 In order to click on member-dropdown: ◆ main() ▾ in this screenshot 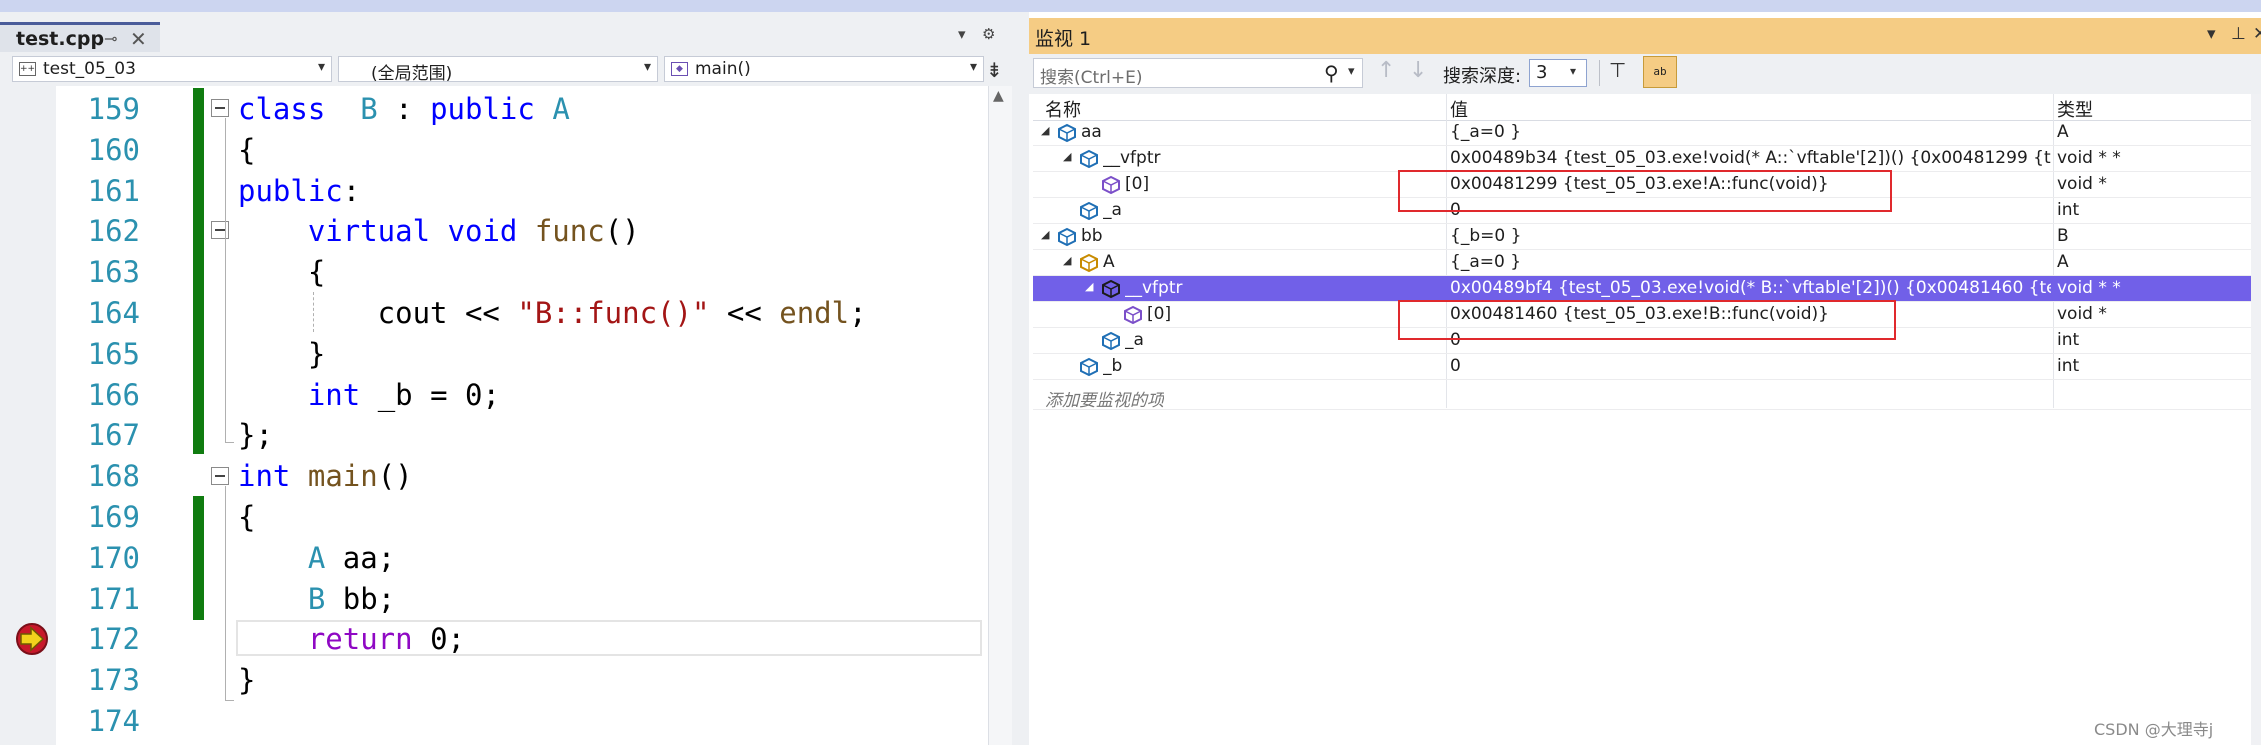, I will do `click(824, 69)`.